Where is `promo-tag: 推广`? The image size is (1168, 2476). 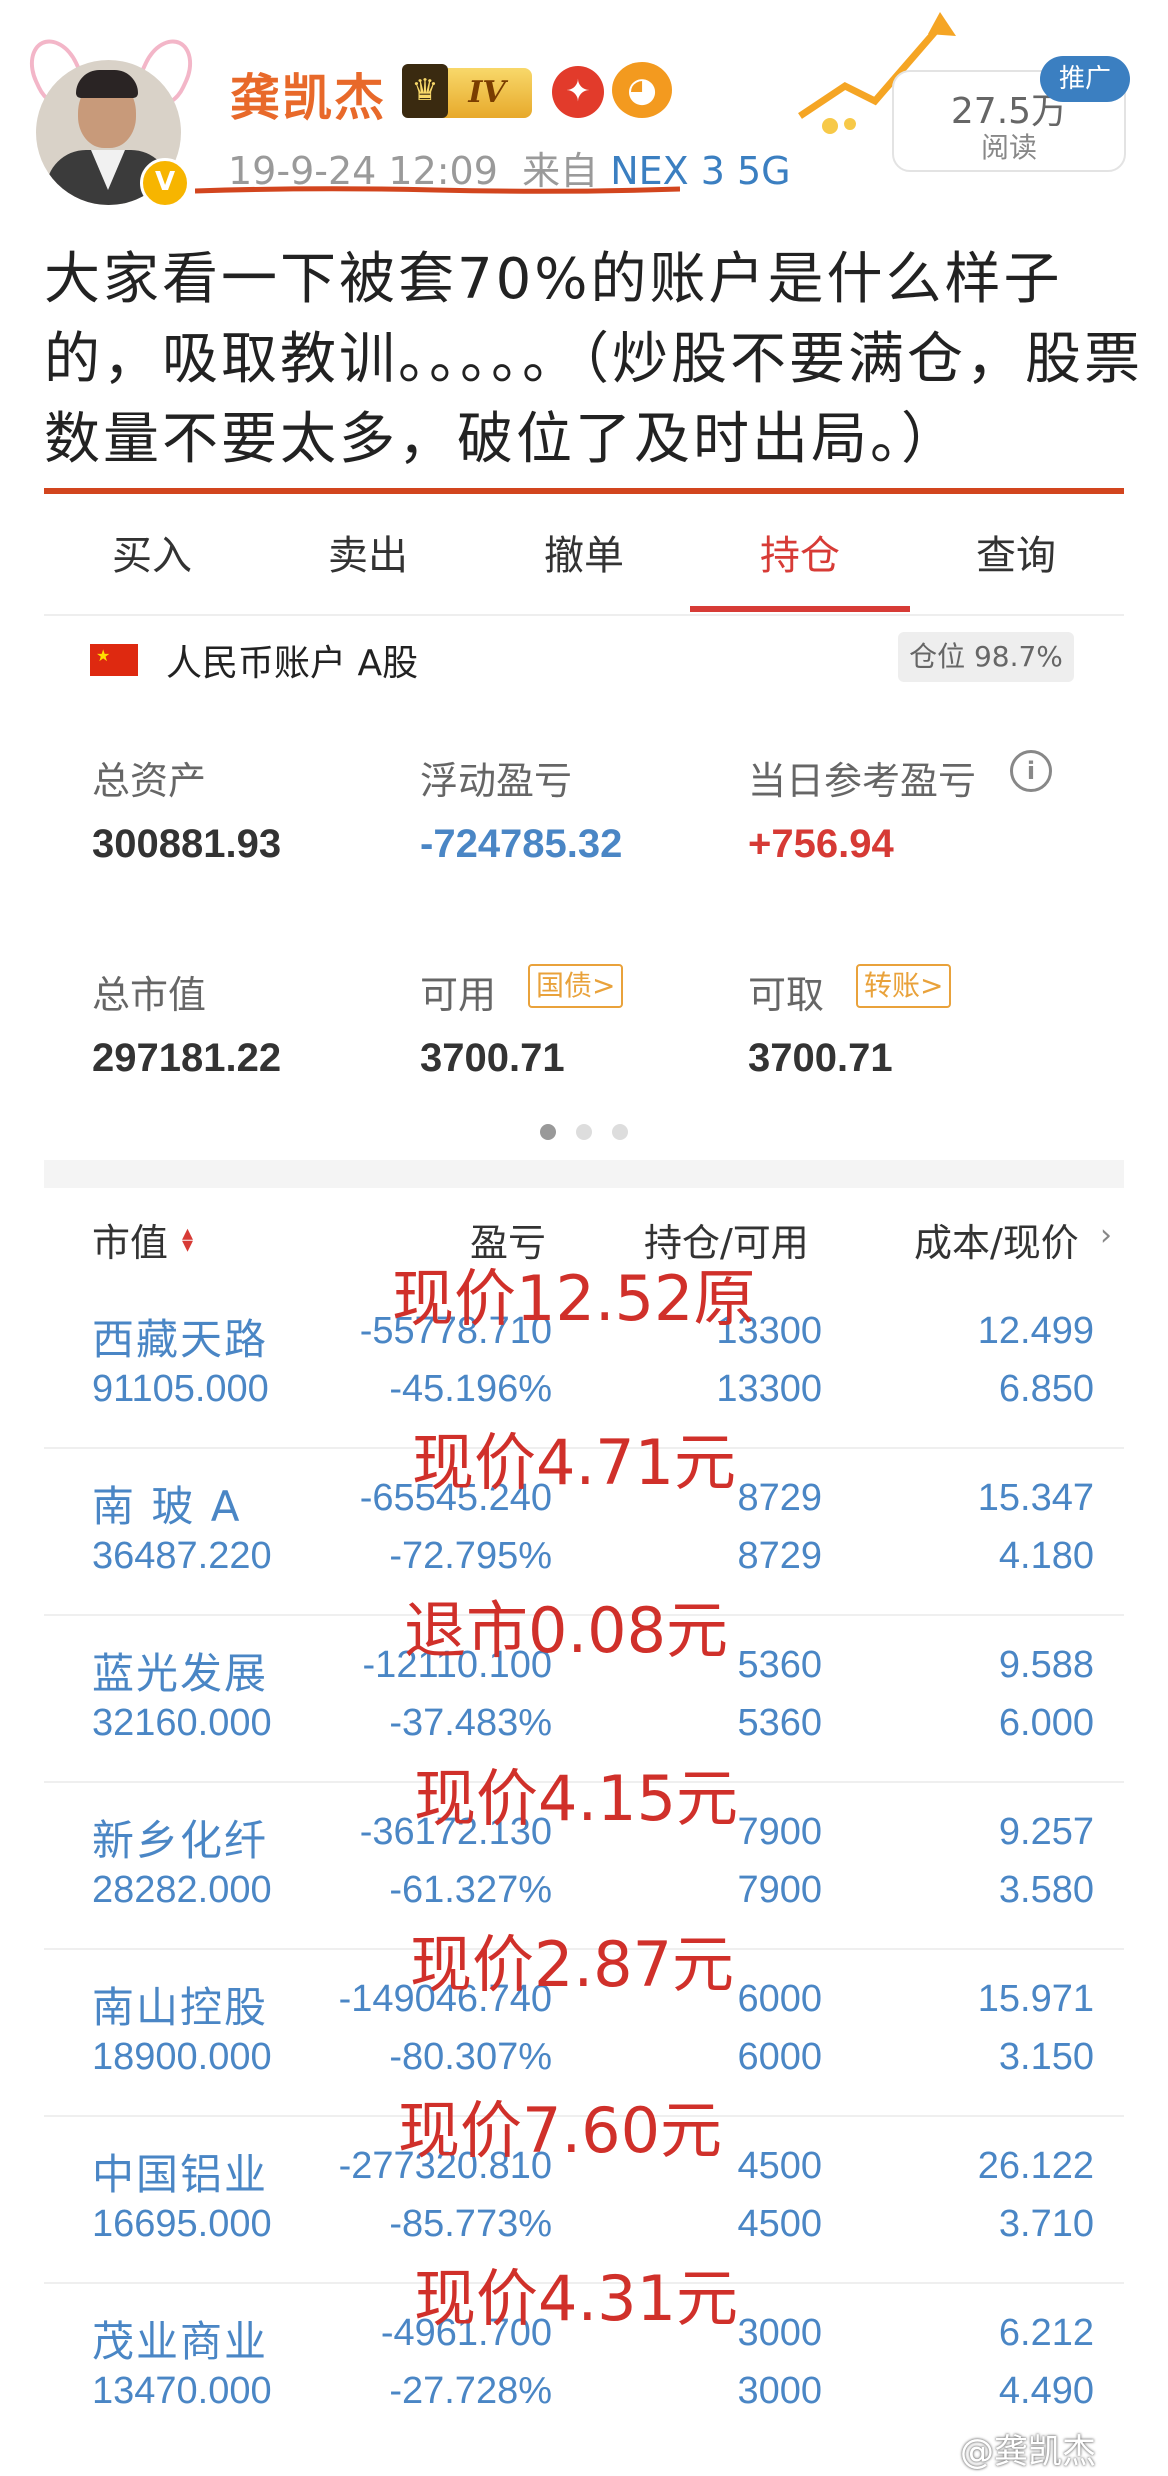
promo-tag: 推广 is located at coordinates (1085, 79).